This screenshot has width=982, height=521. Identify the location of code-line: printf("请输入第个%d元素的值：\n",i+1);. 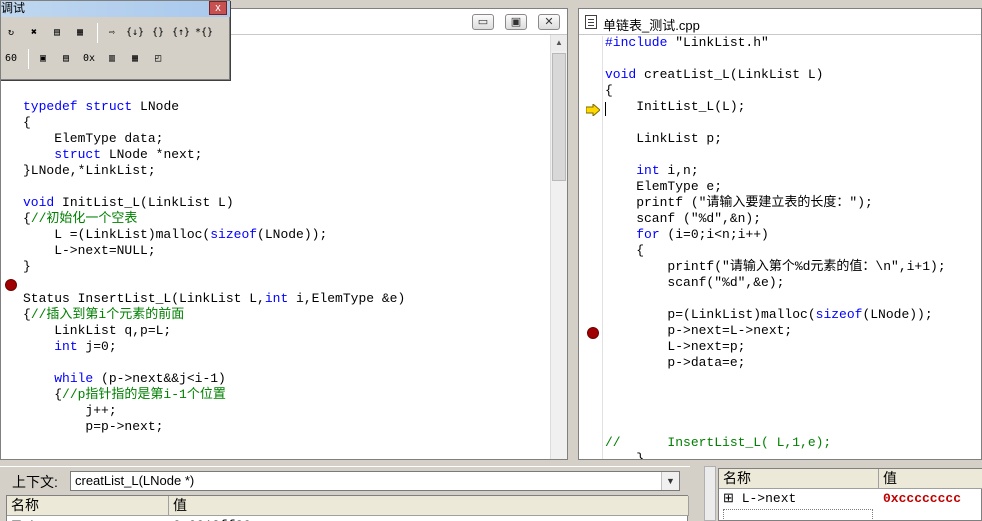
(775, 267).